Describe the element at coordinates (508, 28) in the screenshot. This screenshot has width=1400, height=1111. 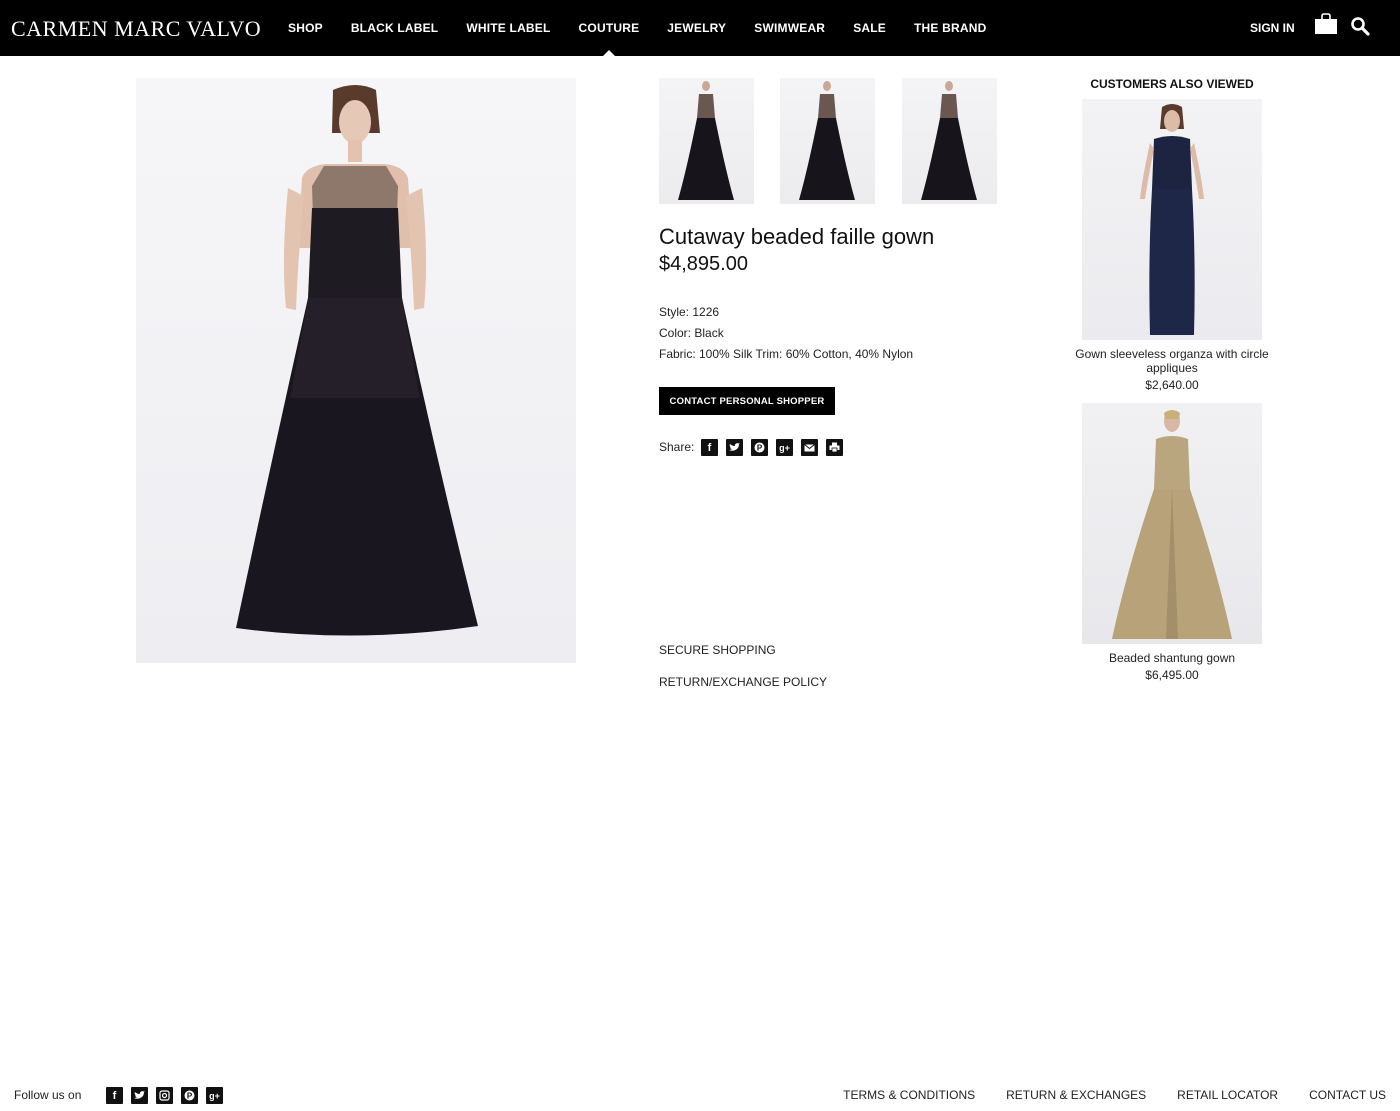
I see `nav-white-label: WHITE LABEL` at that location.